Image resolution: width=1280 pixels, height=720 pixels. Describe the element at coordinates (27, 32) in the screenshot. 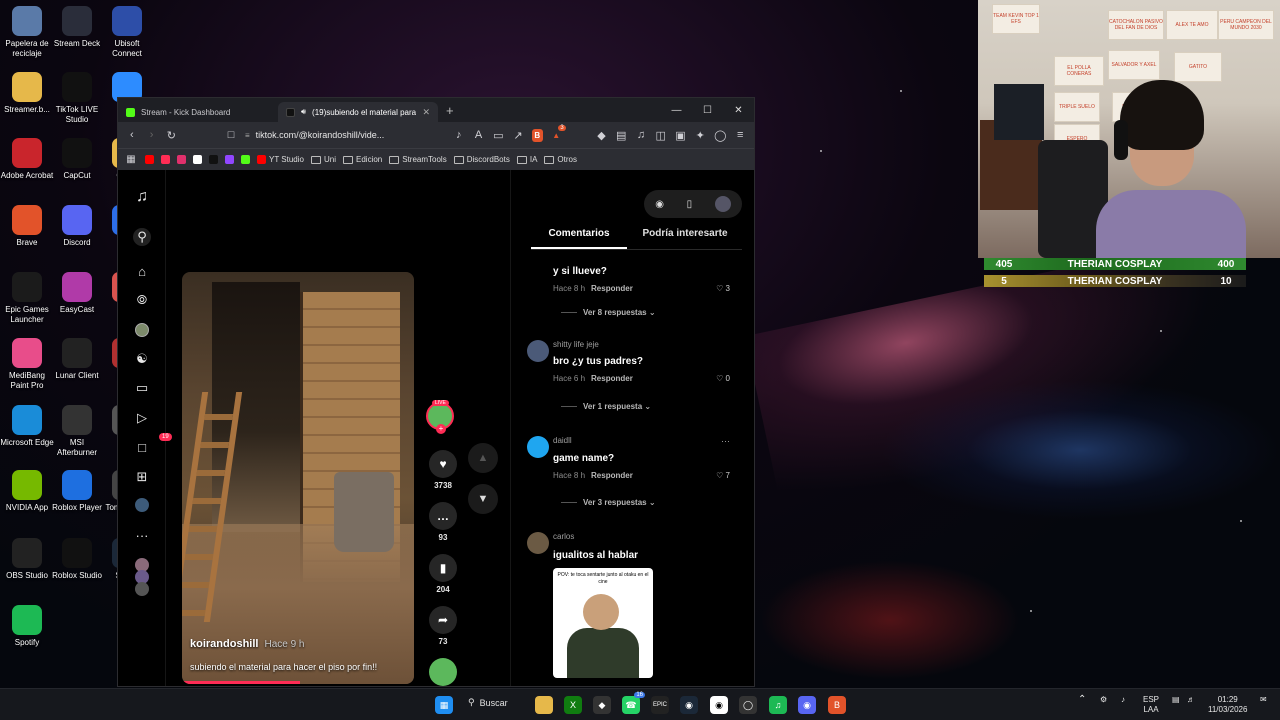

I see `desktop-shortcut: Papelera de reciclaje` at that location.